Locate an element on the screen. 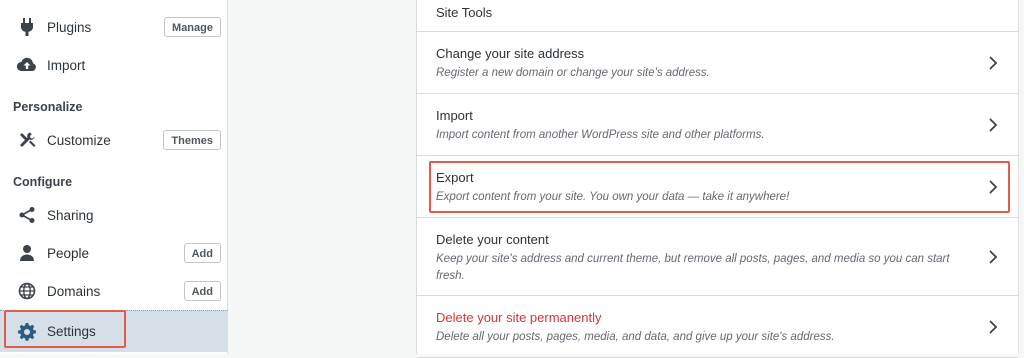  plug-icon is located at coordinates (27, 27).